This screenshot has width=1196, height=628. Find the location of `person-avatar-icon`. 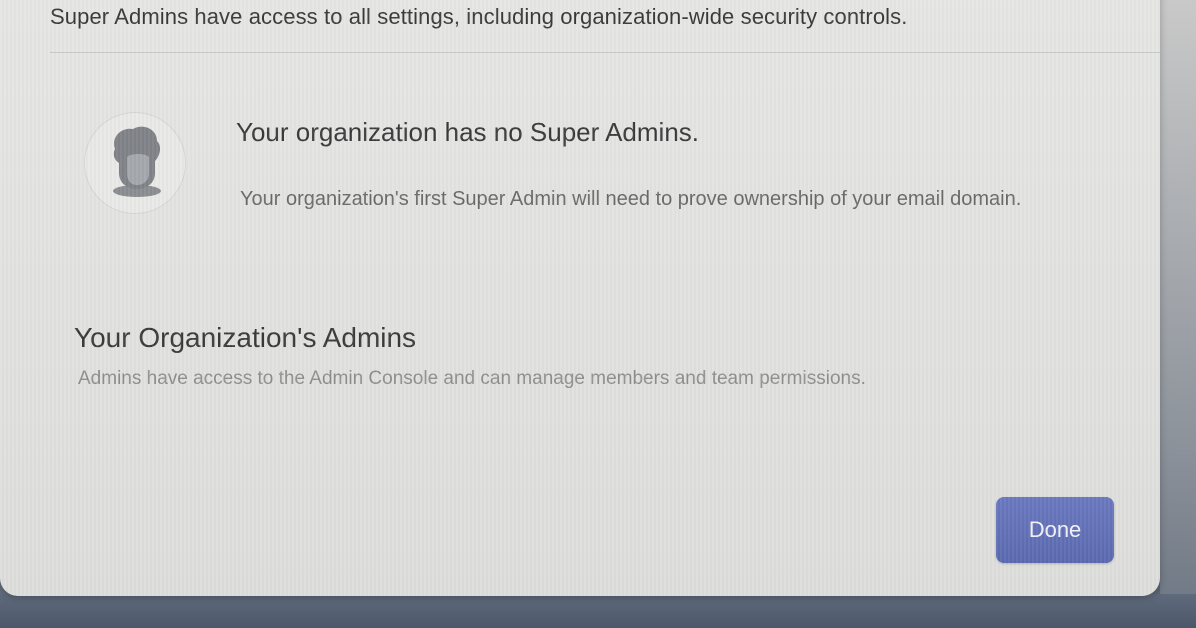

person-avatar-icon is located at coordinates (135, 163).